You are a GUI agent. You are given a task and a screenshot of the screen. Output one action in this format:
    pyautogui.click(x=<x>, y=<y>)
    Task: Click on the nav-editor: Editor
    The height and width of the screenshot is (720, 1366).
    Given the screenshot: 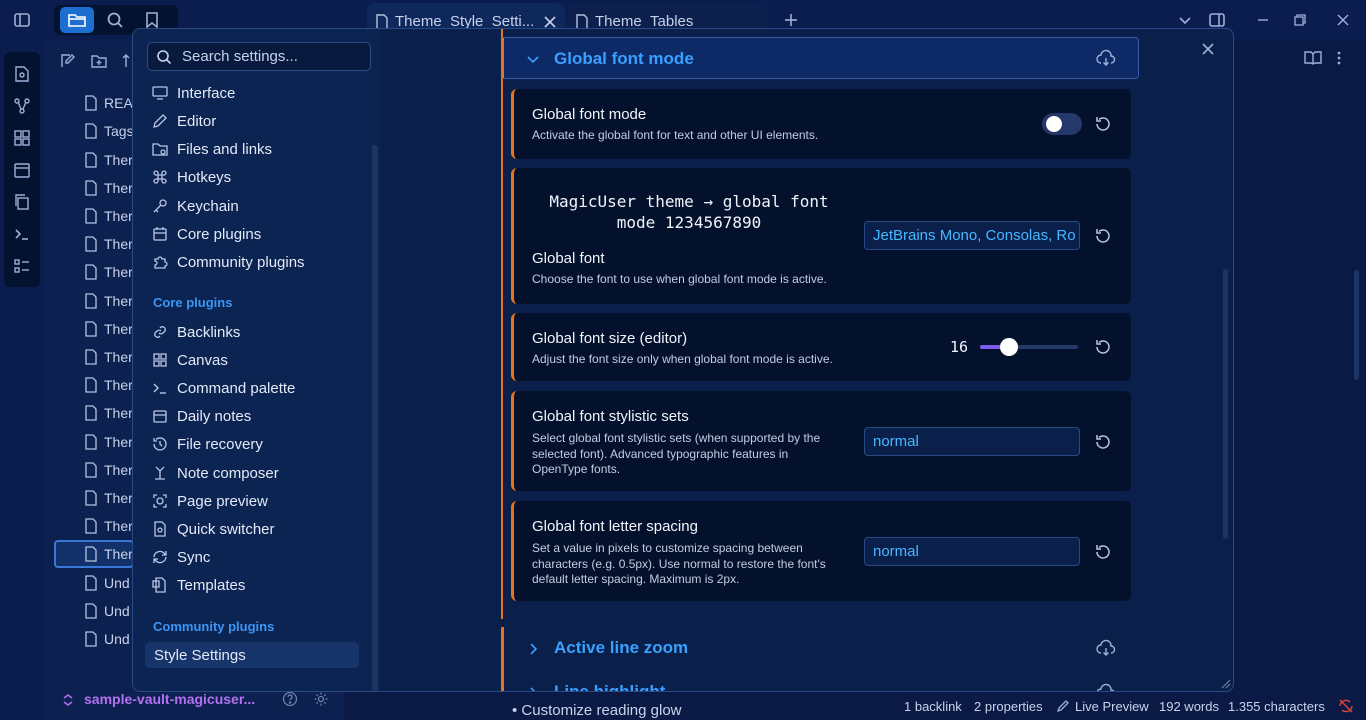 What is the action you would take?
    pyautogui.click(x=252, y=121)
    